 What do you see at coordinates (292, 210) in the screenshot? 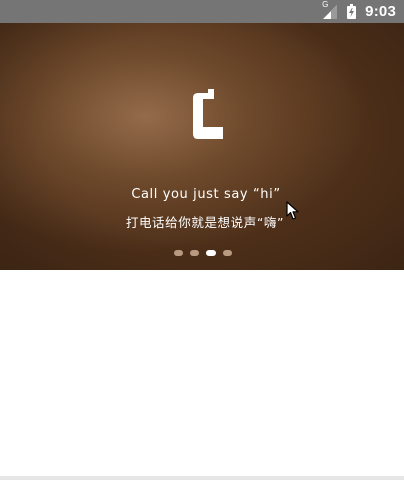
I see `mouse-cursor-icon` at bounding box center [292, 210].